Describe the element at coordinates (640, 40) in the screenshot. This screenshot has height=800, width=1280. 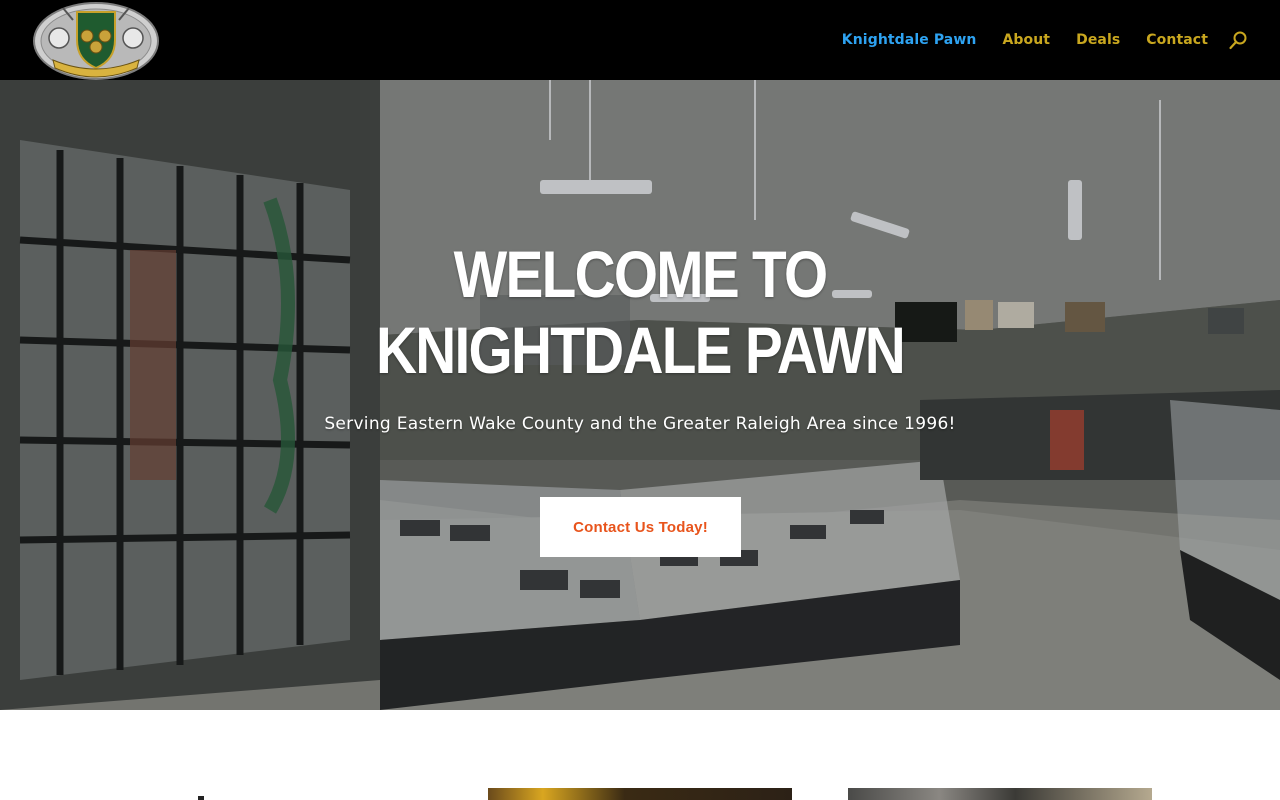
I see `site-header: Knightdale Pawn About Deals Contact` at that location.